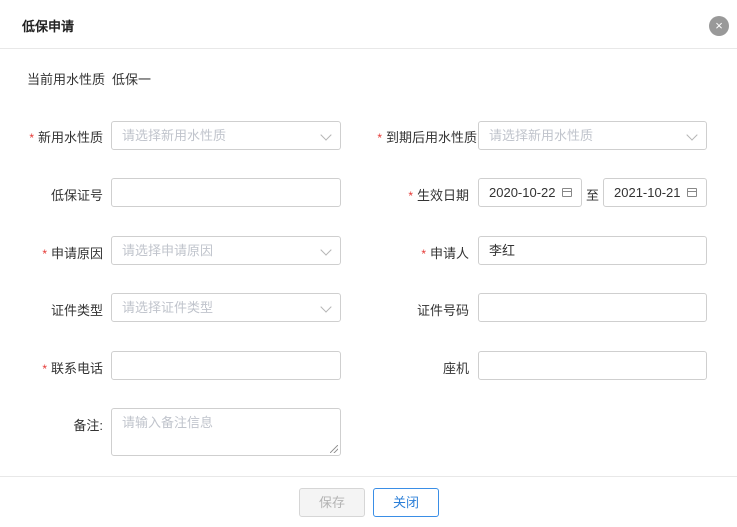 This screenshot has width=737, height=527. What do you see at coordinates (334, 449) in the screenshot?
I see `resize-handle-icon` at bounding box center [334, 449].